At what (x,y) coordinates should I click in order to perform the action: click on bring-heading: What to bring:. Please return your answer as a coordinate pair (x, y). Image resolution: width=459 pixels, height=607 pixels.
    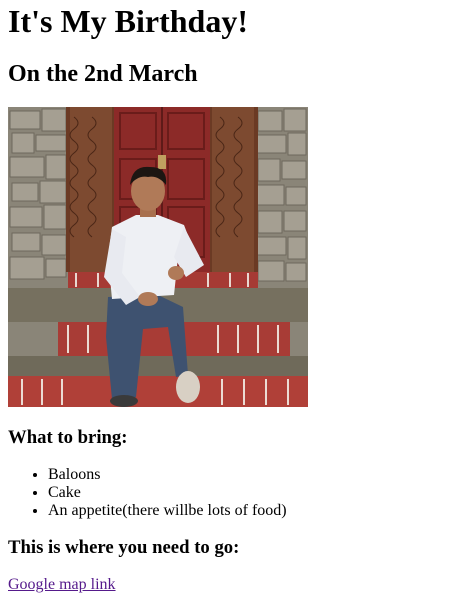
    Looking at the image, I should click on (68, 437).